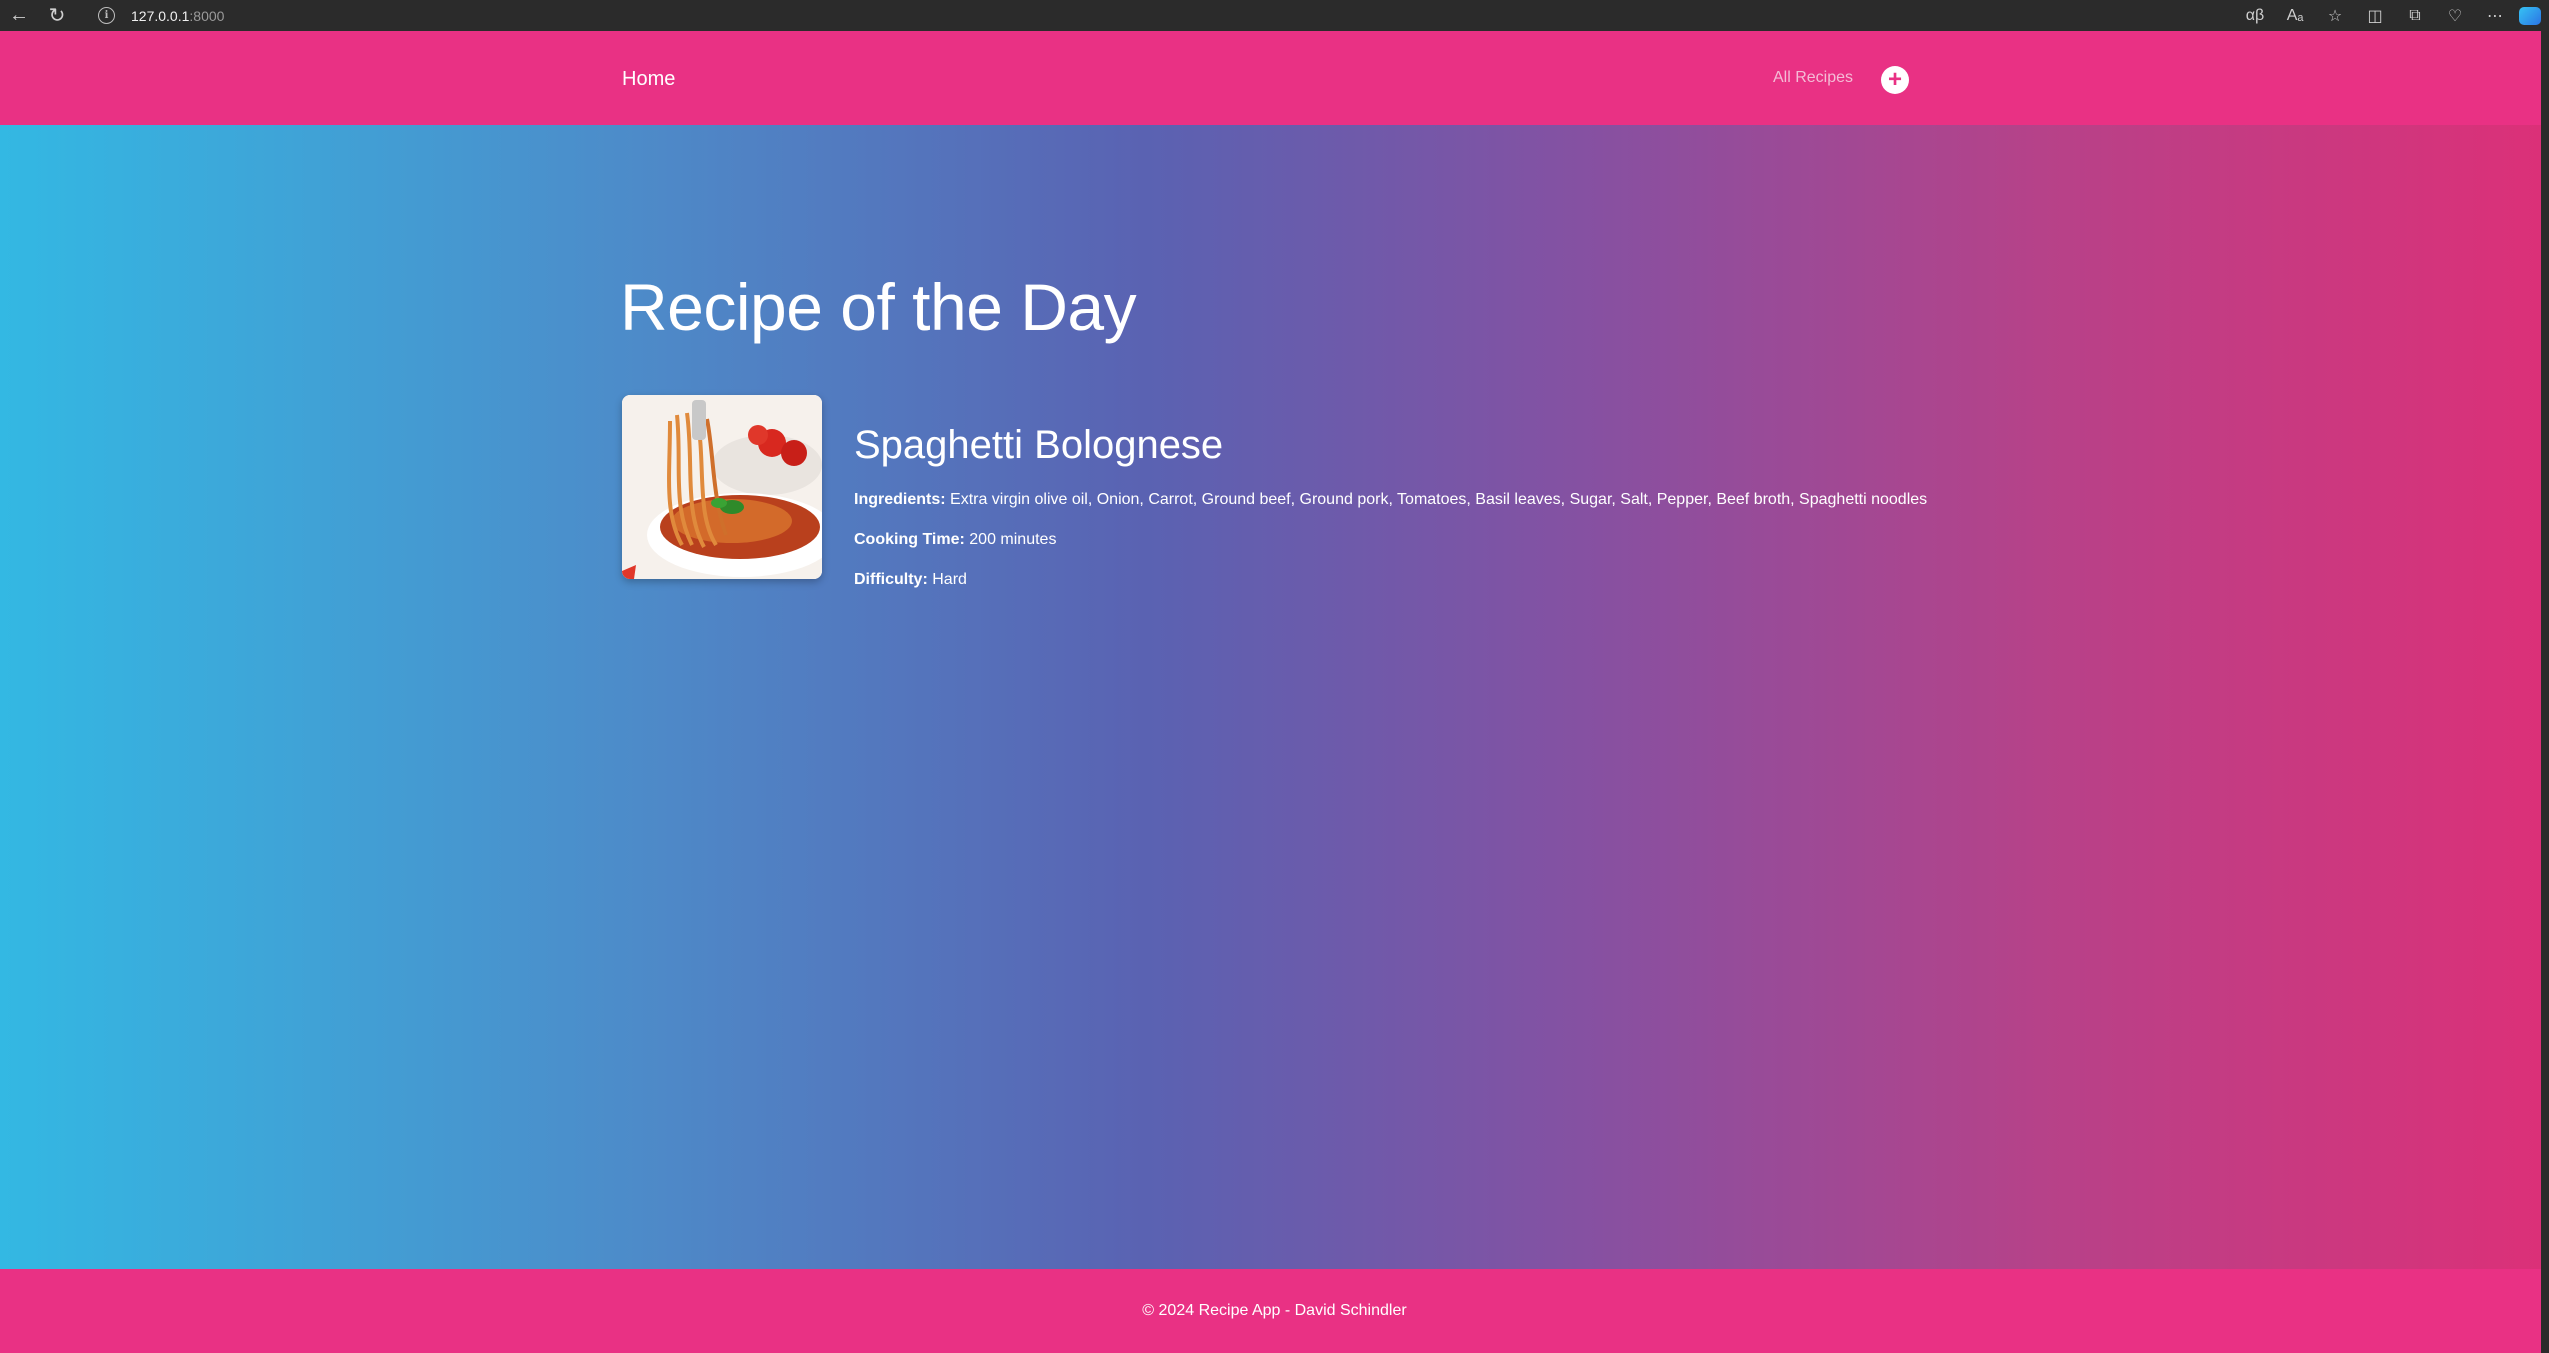  I want to click on reload-icon: ↻, so click(57, 15).